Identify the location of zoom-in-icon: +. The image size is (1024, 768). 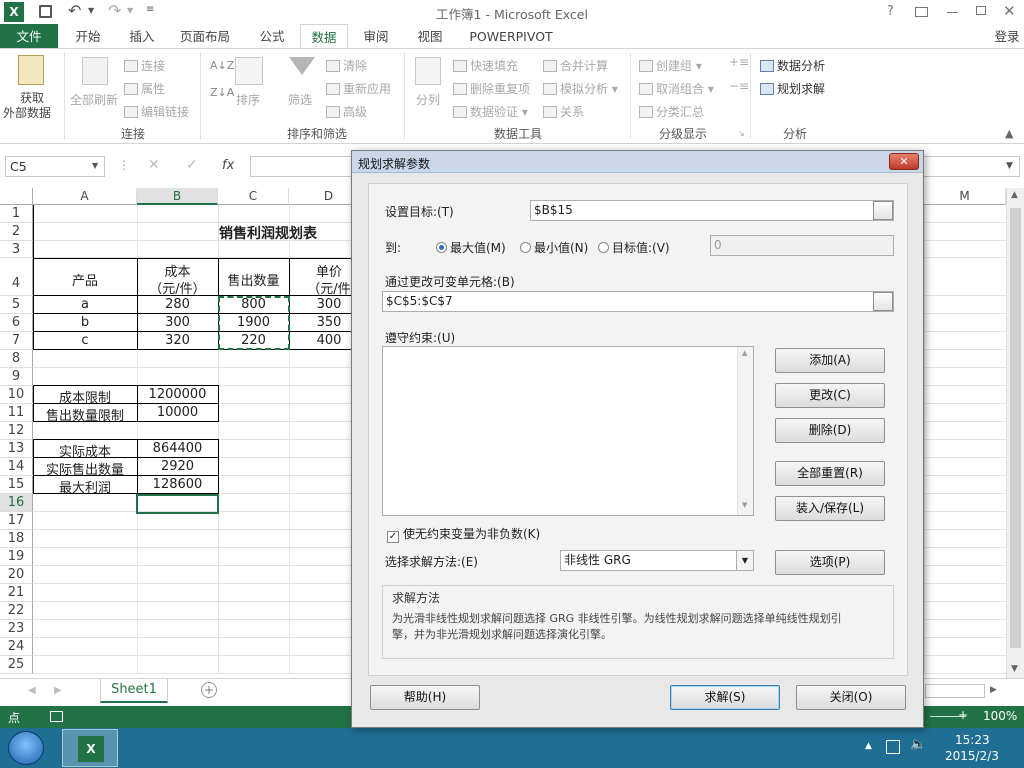
(963, 715).